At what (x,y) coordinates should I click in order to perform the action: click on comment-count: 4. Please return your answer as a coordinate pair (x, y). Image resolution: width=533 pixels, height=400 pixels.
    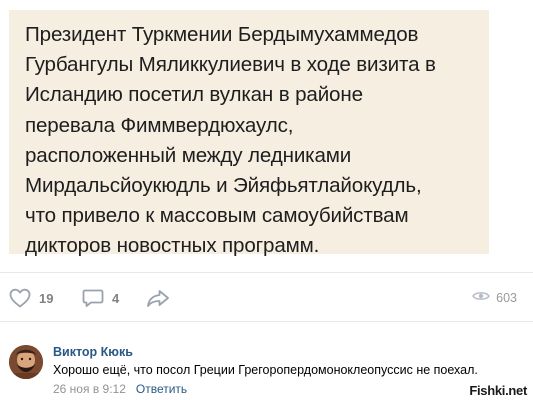
    Looking at the image, I should click on (116, 298).